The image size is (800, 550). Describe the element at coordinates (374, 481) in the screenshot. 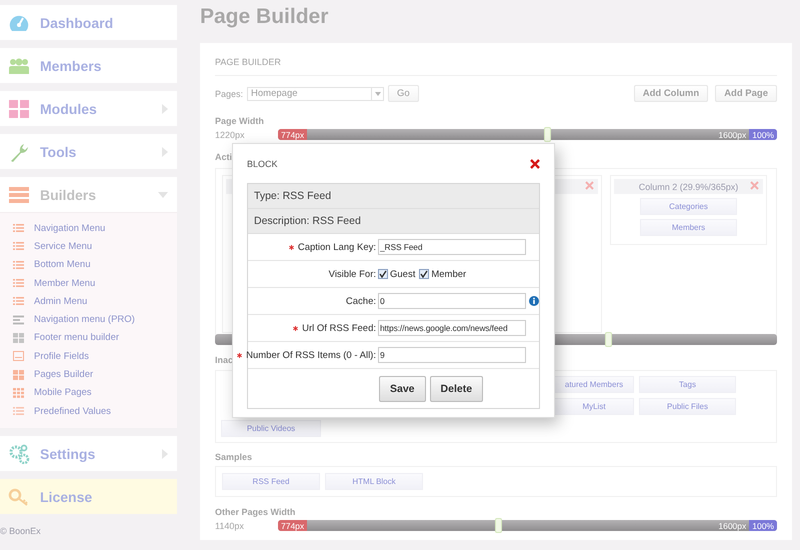

I see `block-item: HTML Block` at that location.